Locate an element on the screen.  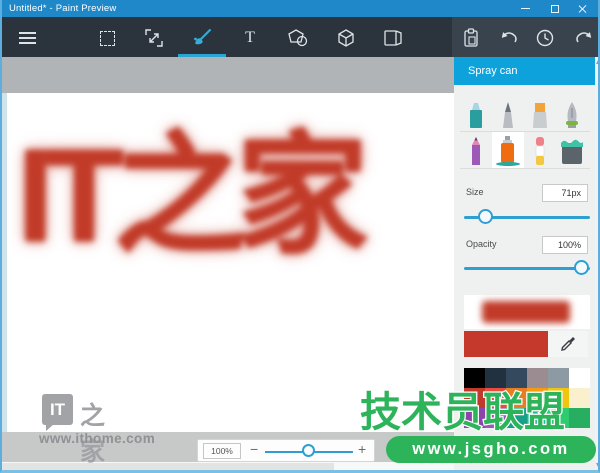
pencil-icon is located at coordinates (476, 151).